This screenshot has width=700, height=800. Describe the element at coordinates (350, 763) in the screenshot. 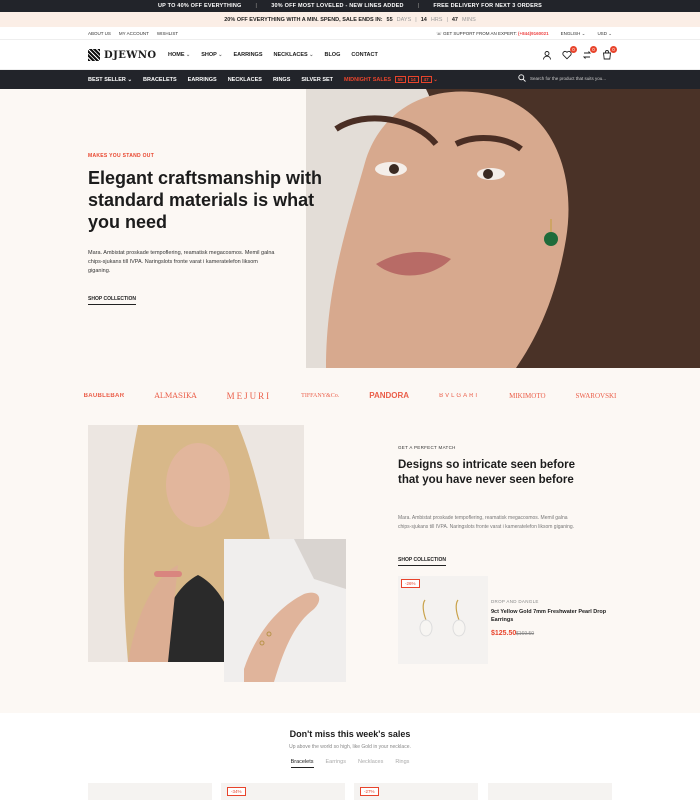

I see `sales-tabs: Bracelets Earrings Necklaces Rings` at that location.